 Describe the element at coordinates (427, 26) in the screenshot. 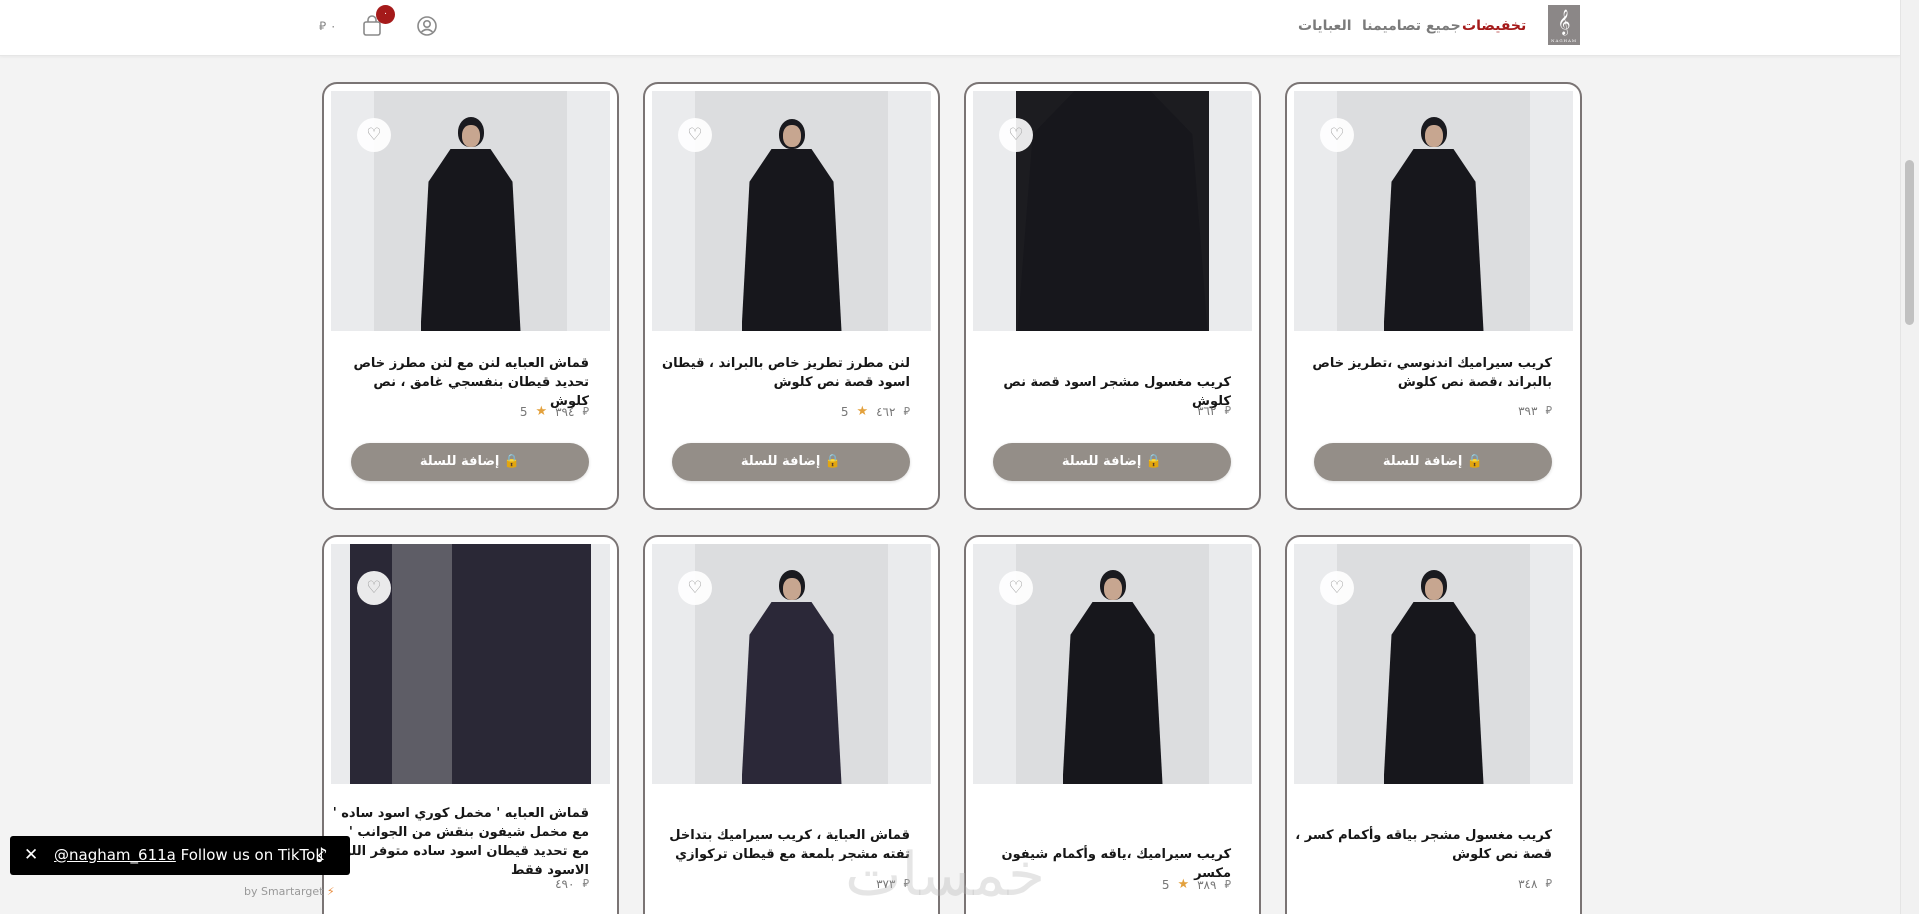

I see `profile-icon` at that location.